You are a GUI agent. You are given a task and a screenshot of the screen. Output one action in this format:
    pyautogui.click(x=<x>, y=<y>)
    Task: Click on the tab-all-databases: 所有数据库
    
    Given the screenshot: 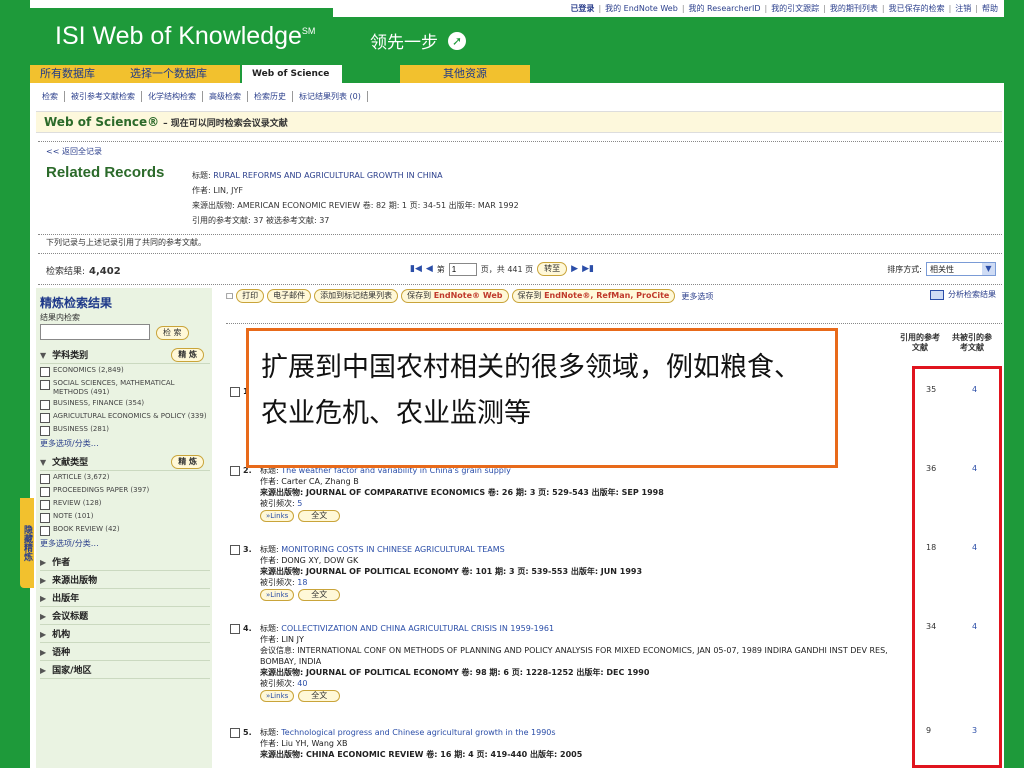 What is the action you would take?
    pyautogui.click(x=75, y=74)
    